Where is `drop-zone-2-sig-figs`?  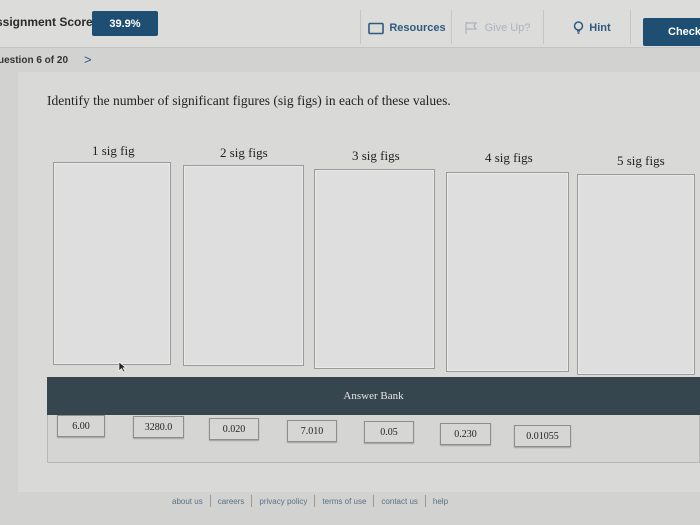 drop-zone-2-sig-figs is located at coordinates (243, 265).